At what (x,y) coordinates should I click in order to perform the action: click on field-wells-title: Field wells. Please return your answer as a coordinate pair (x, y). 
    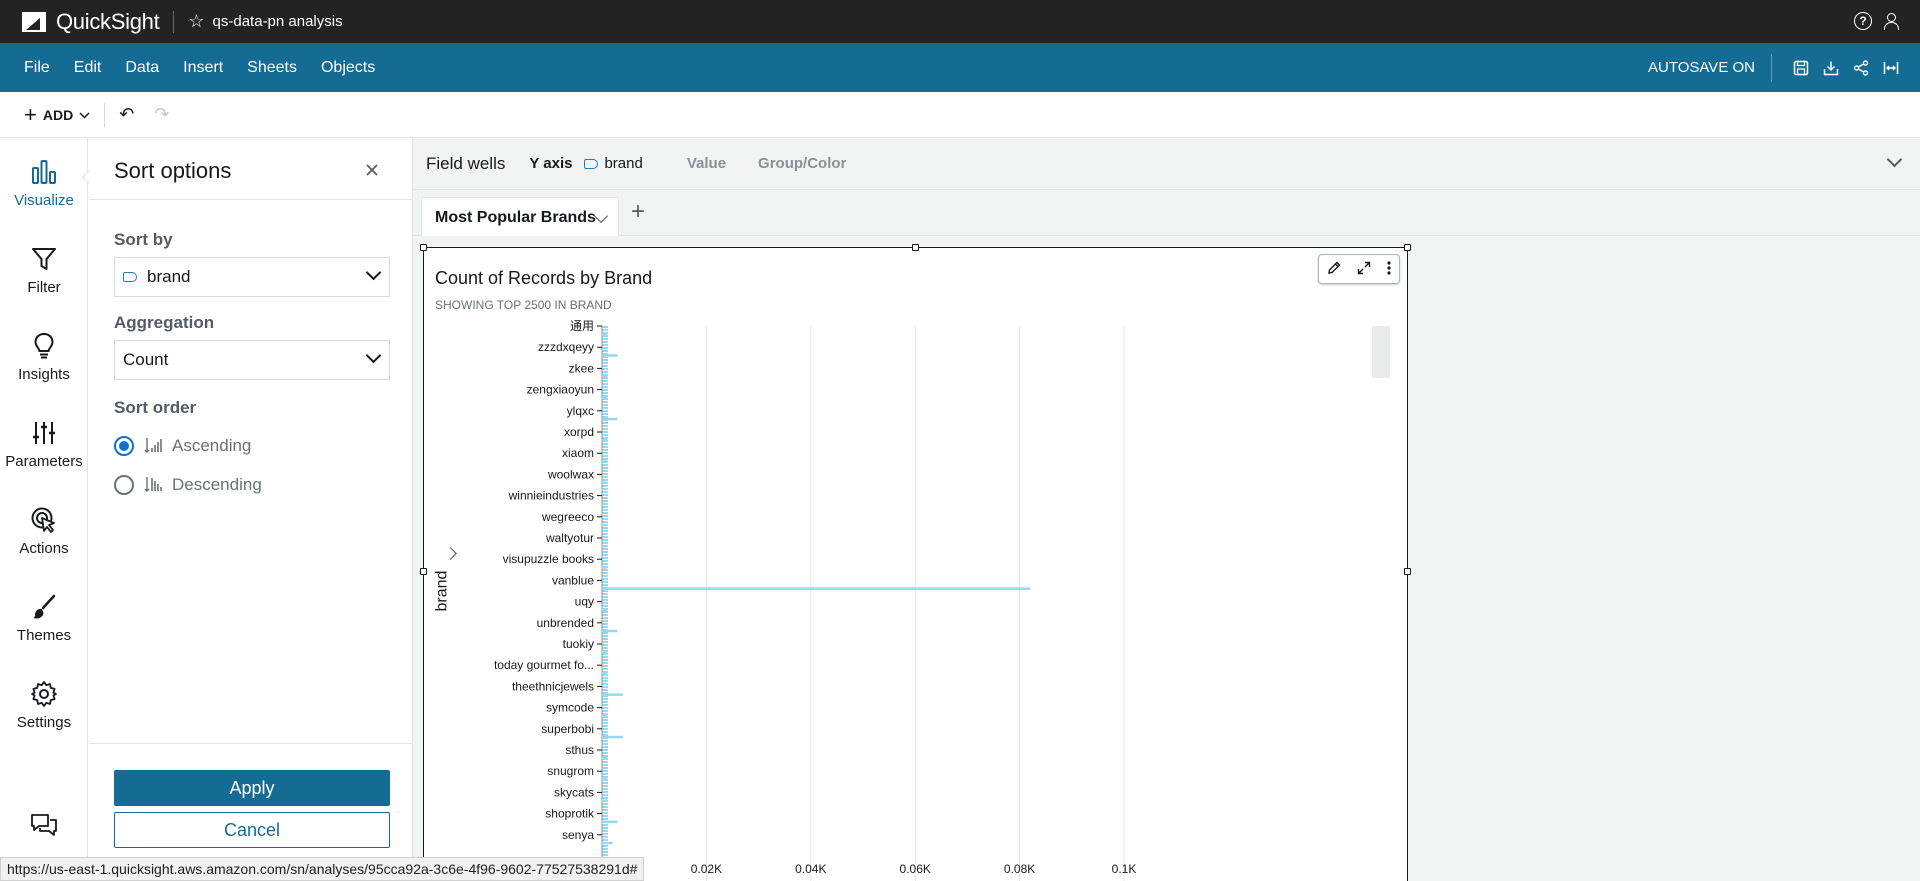
    Looking at the image, I should click on (465, 164).